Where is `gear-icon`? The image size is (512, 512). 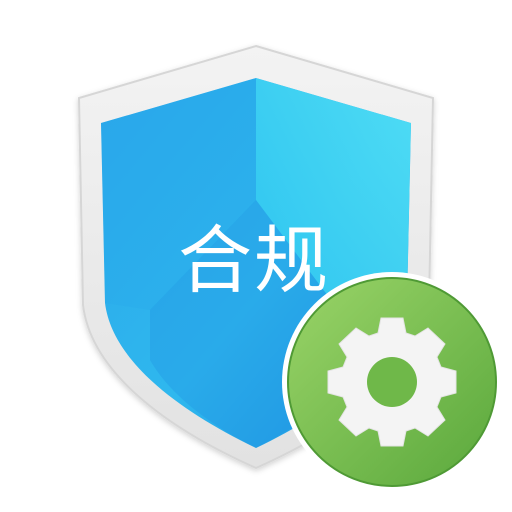 gear-icon is located at coordinates (392, 382).